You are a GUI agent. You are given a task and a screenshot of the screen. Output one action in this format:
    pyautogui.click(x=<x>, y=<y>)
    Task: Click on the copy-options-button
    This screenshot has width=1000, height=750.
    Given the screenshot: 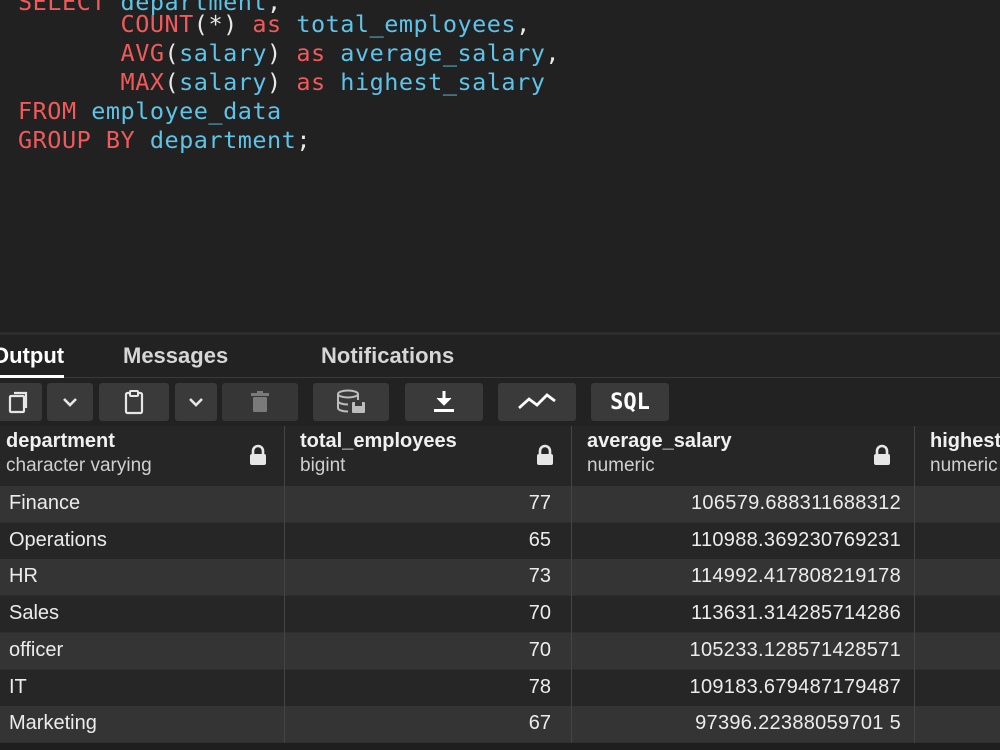 What is the action you would take?
    pyautogui.click(x=70, y=402)
    